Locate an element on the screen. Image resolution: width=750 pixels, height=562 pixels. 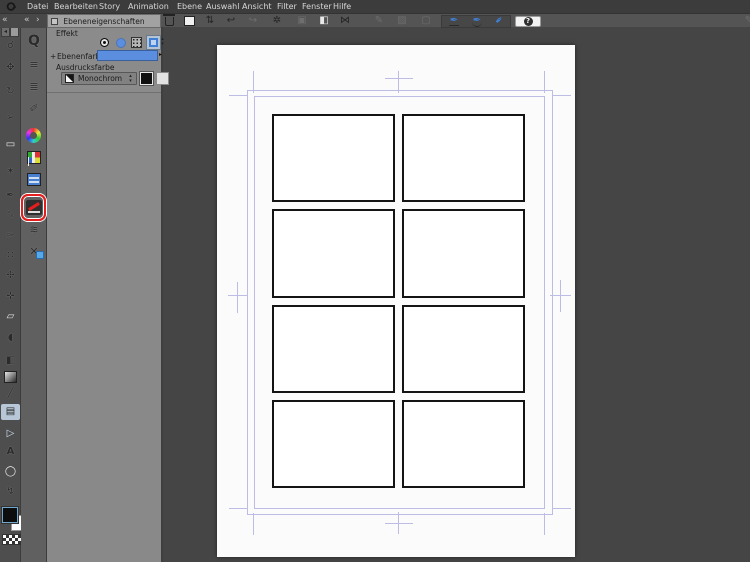
delete-icon is located at coordinates (169, 20).